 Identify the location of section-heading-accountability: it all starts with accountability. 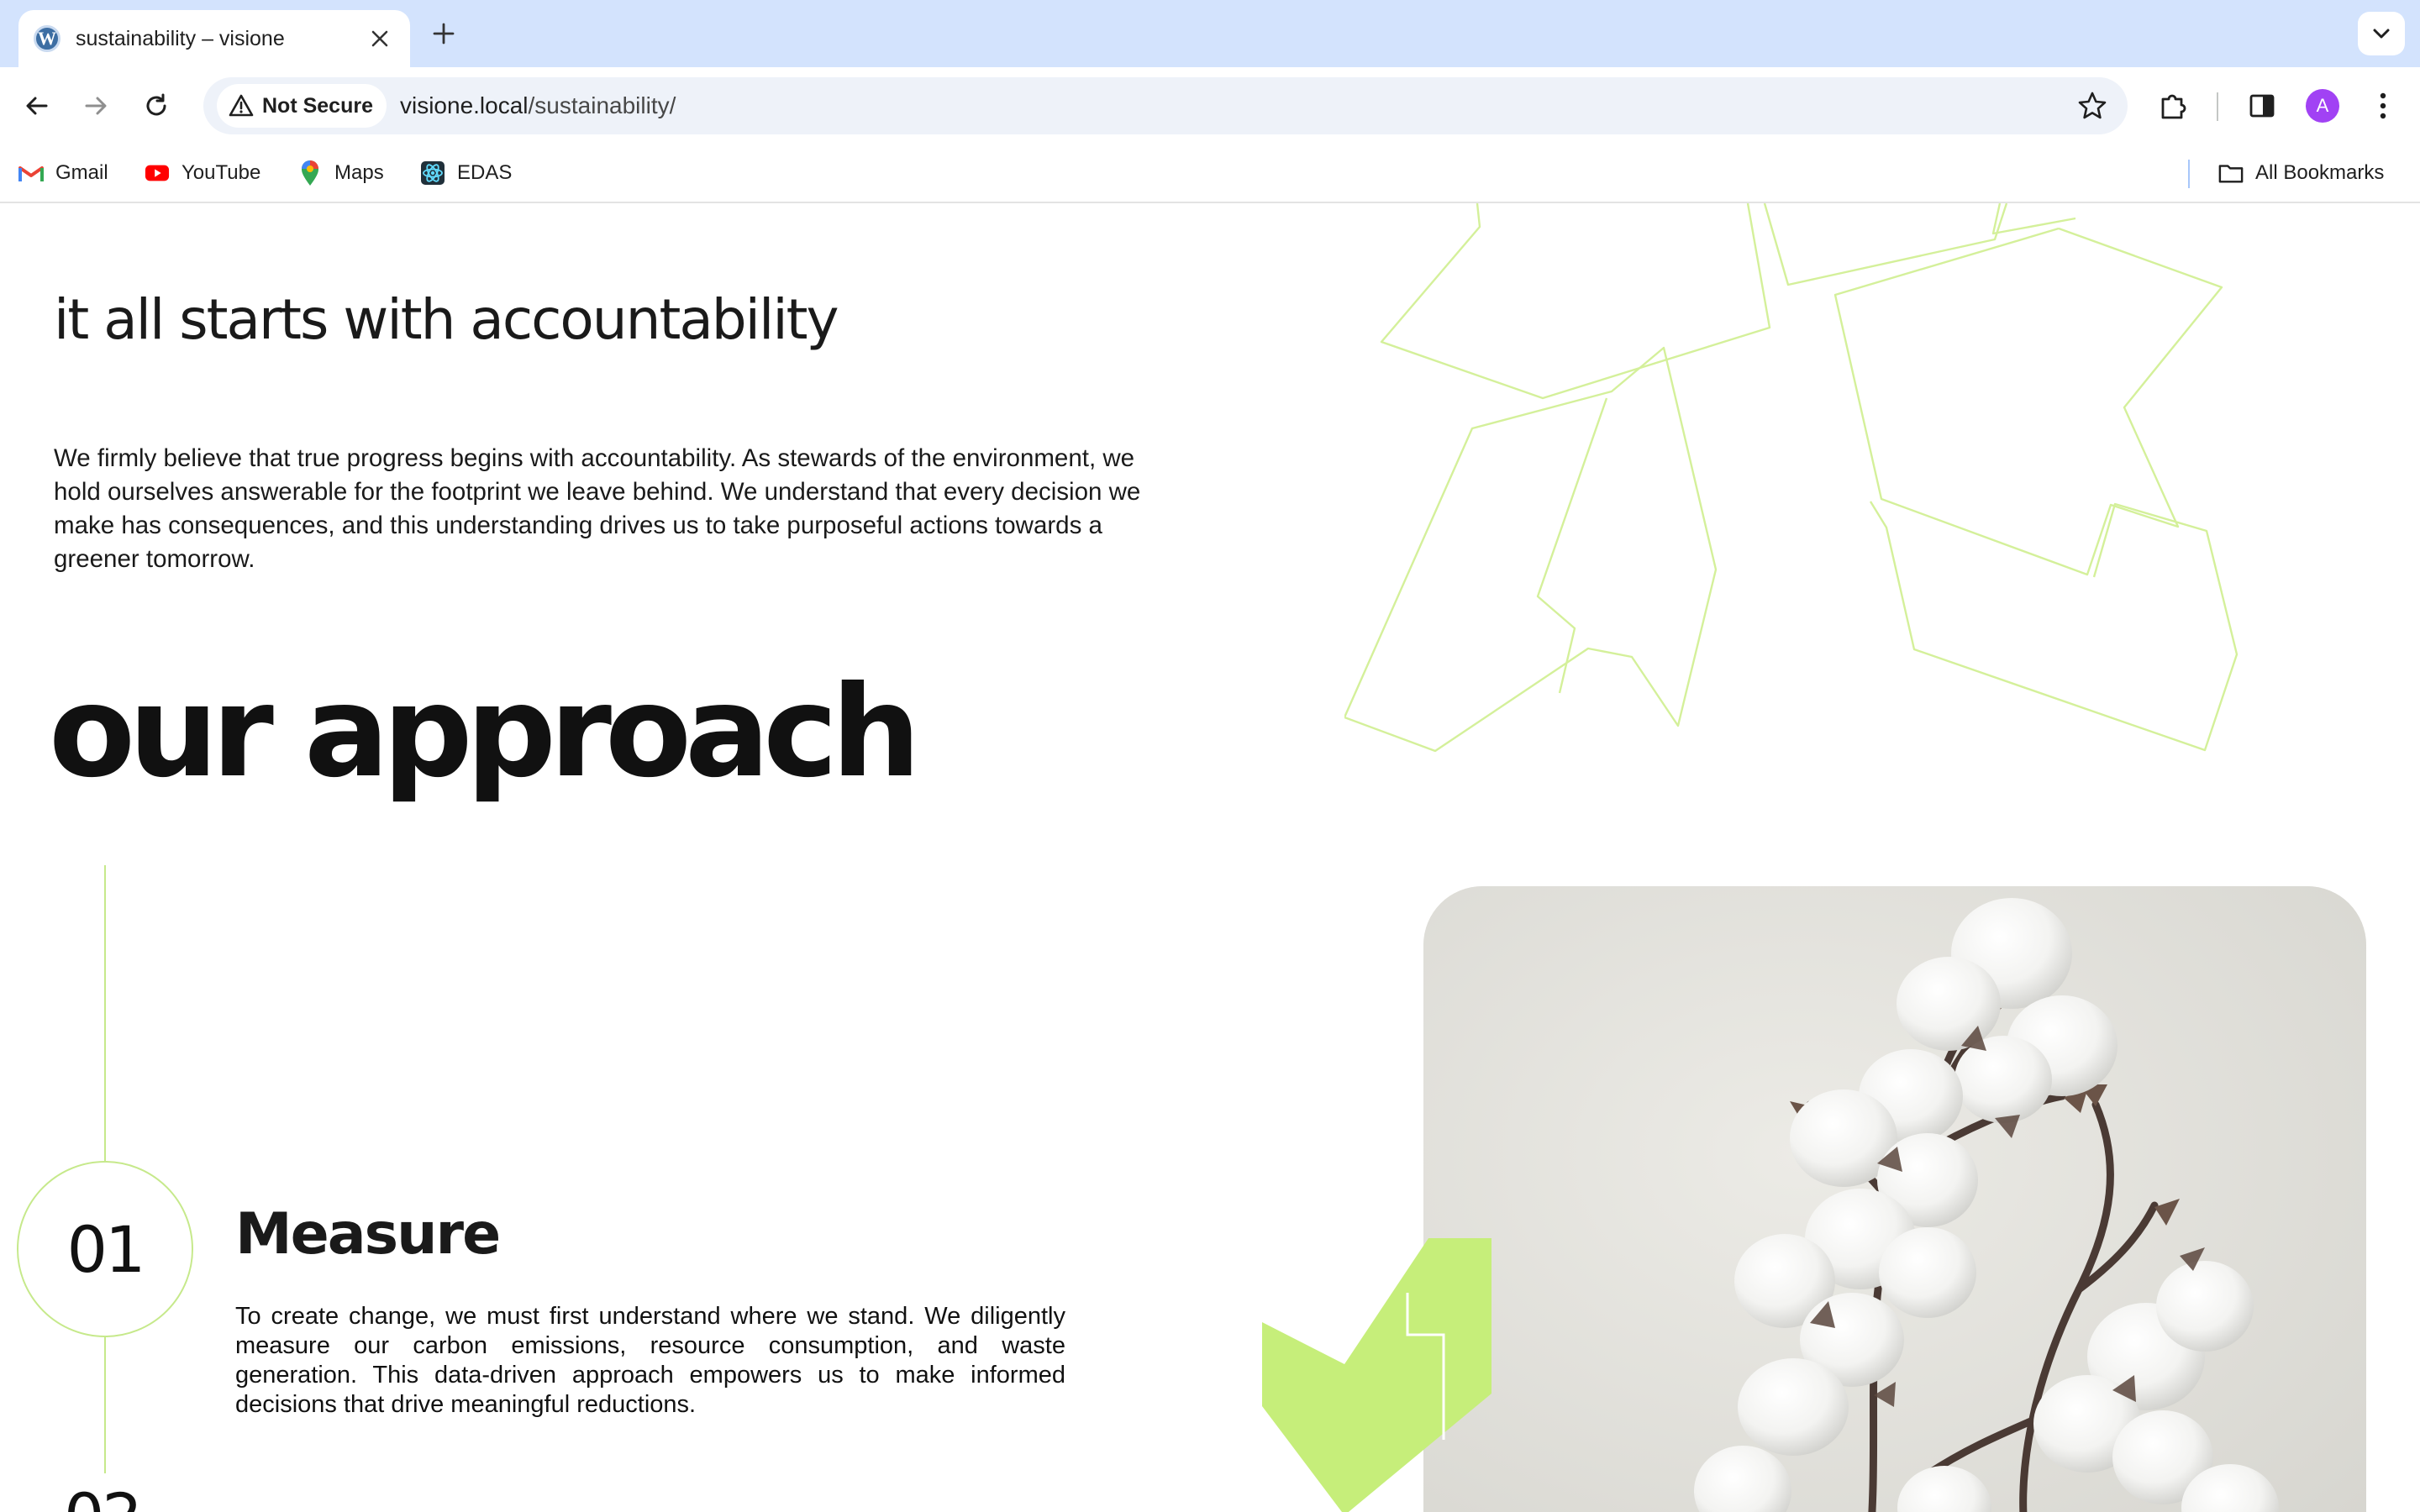
(447, 319).